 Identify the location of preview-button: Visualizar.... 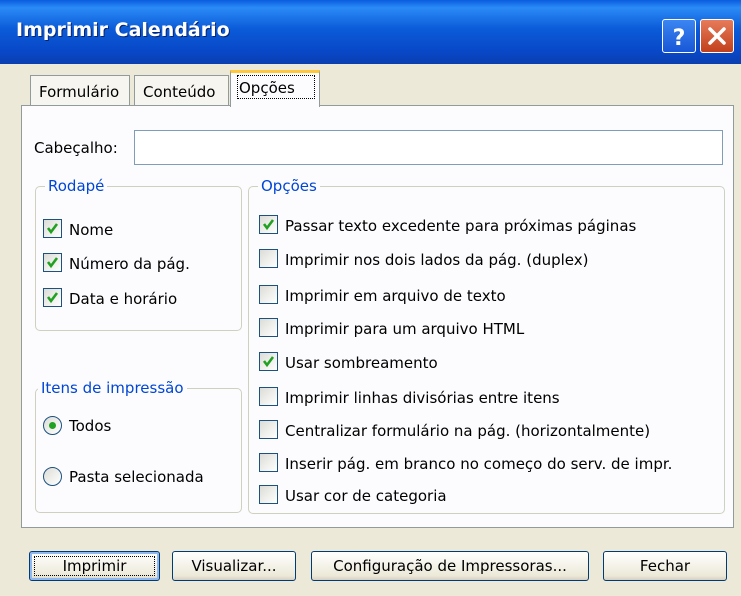
(234, 566).